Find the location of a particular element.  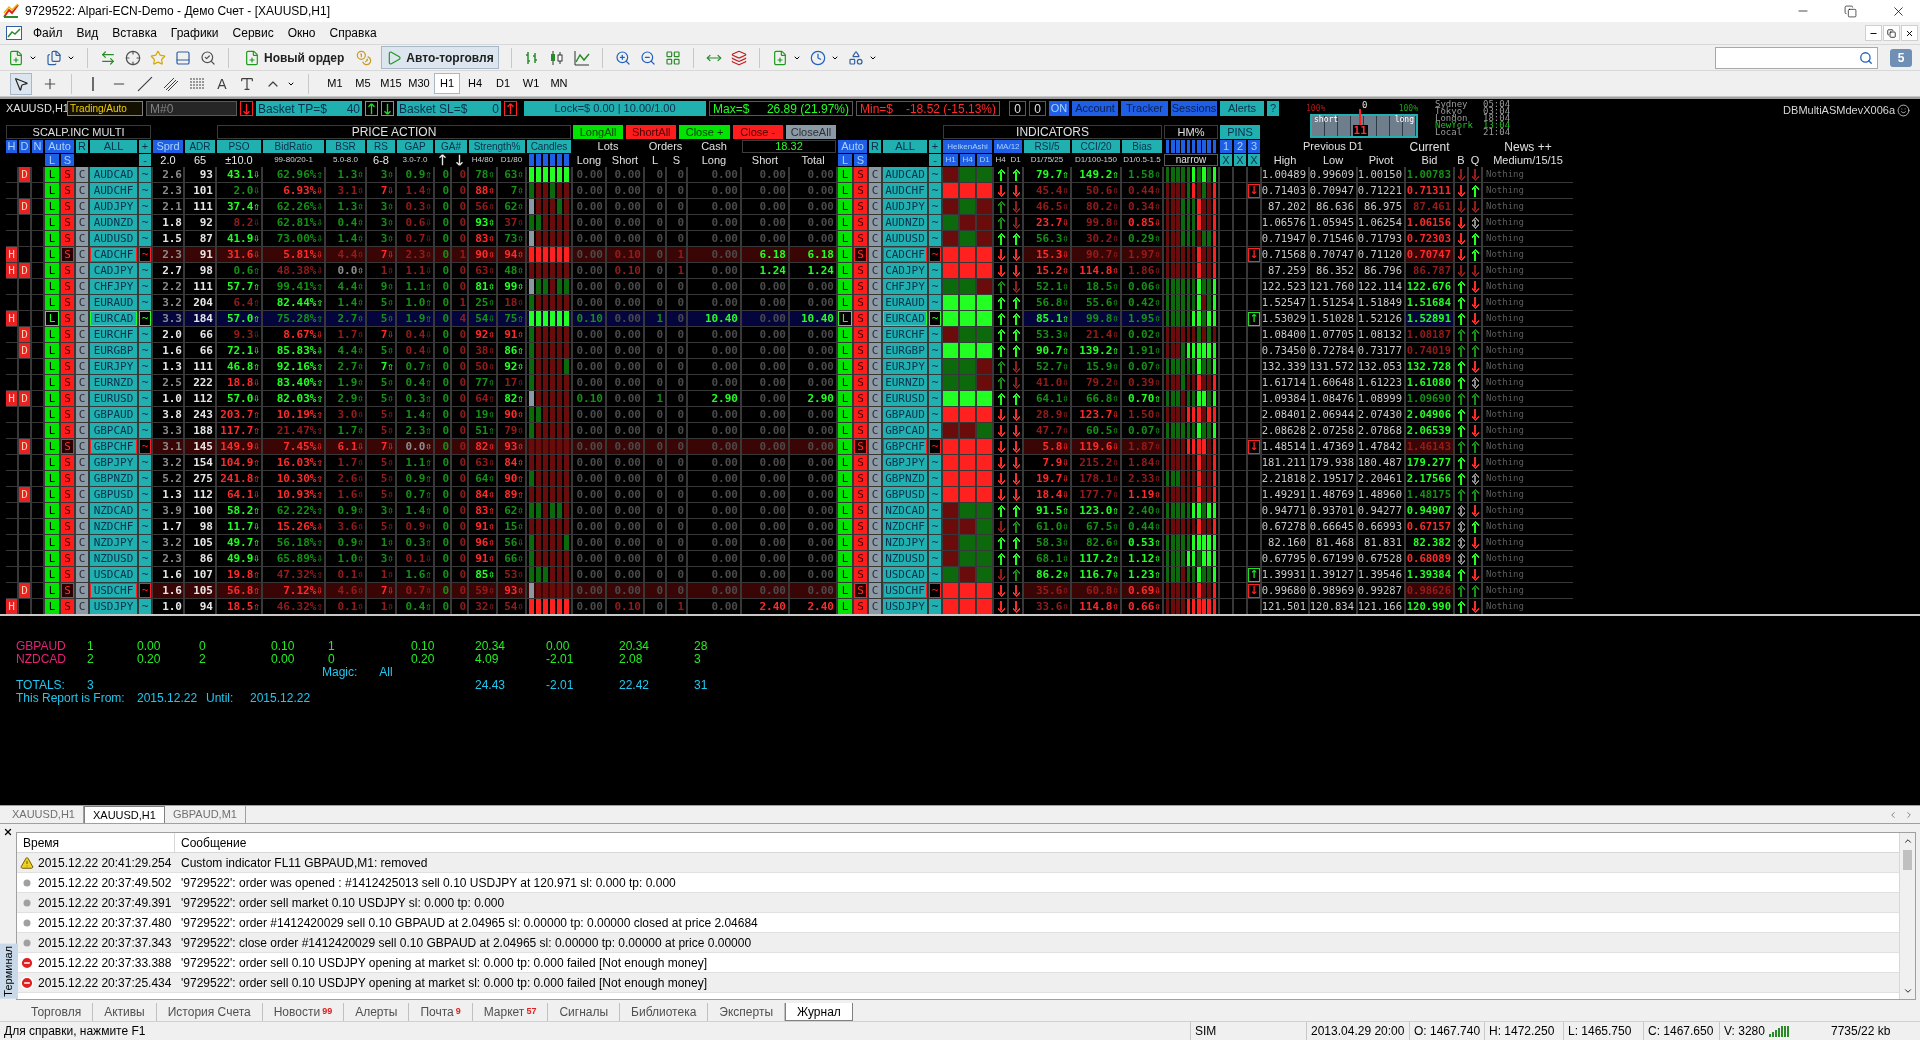

on-button: ON is located at coordinates (1059, 108).